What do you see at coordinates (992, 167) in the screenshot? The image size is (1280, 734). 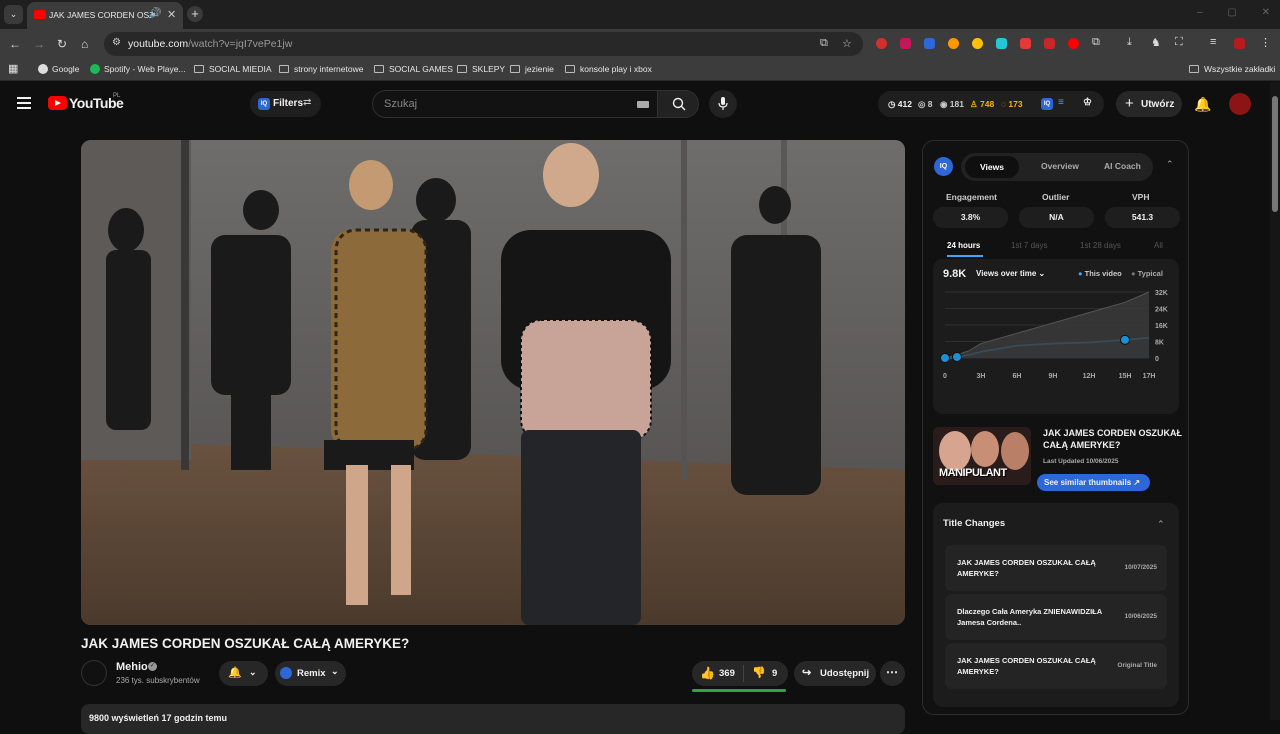 I see `tab-views: Views` at bounding box center [992, 167].